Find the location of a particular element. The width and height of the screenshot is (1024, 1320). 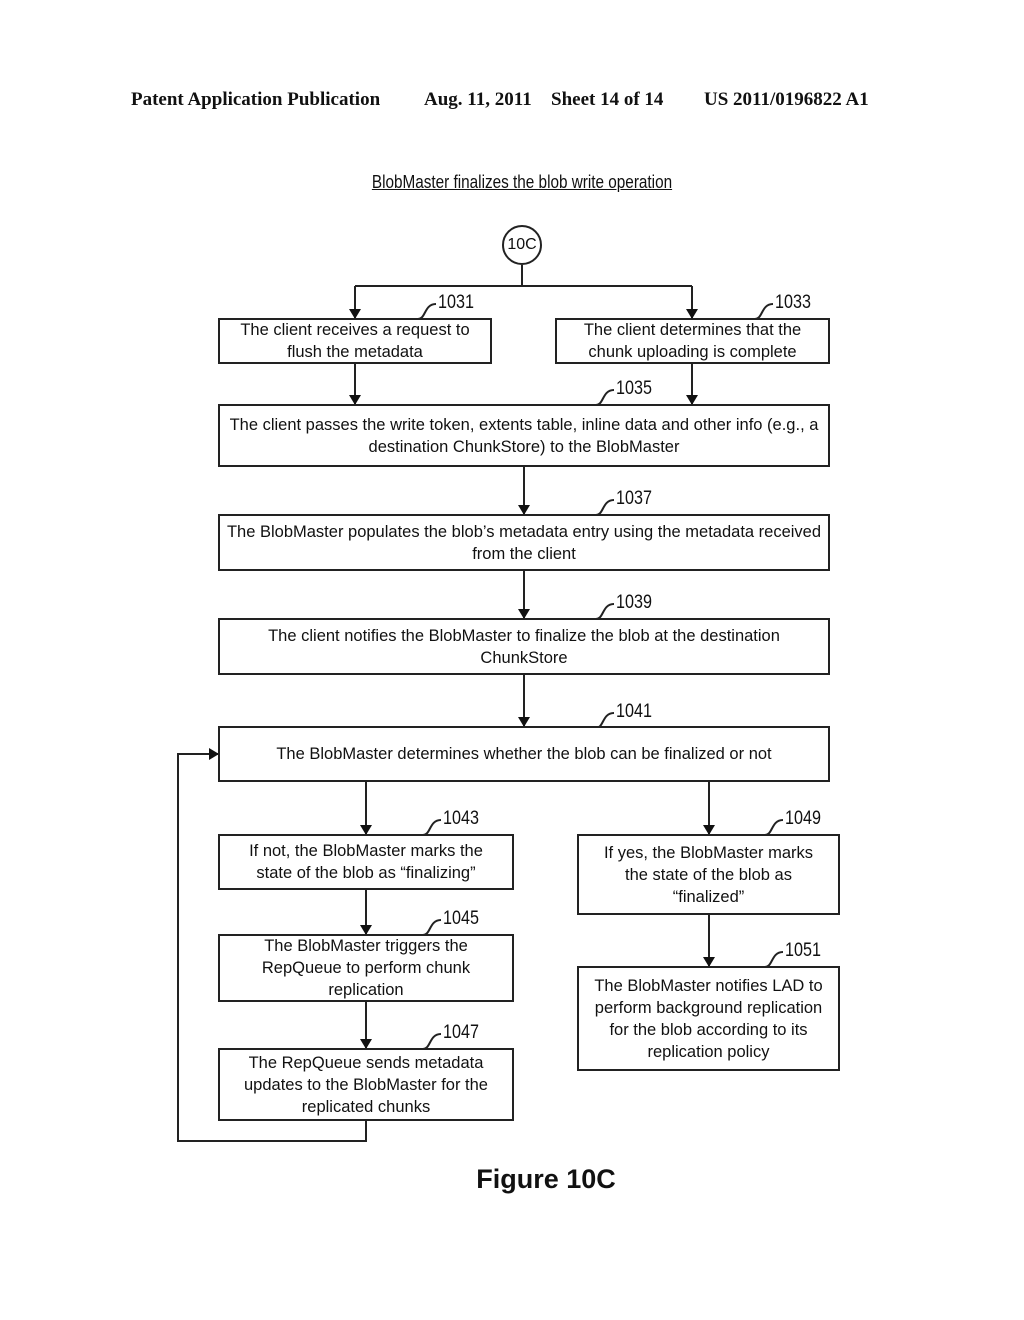

ref-1041: 1041 is located at coordinates (634, 711).